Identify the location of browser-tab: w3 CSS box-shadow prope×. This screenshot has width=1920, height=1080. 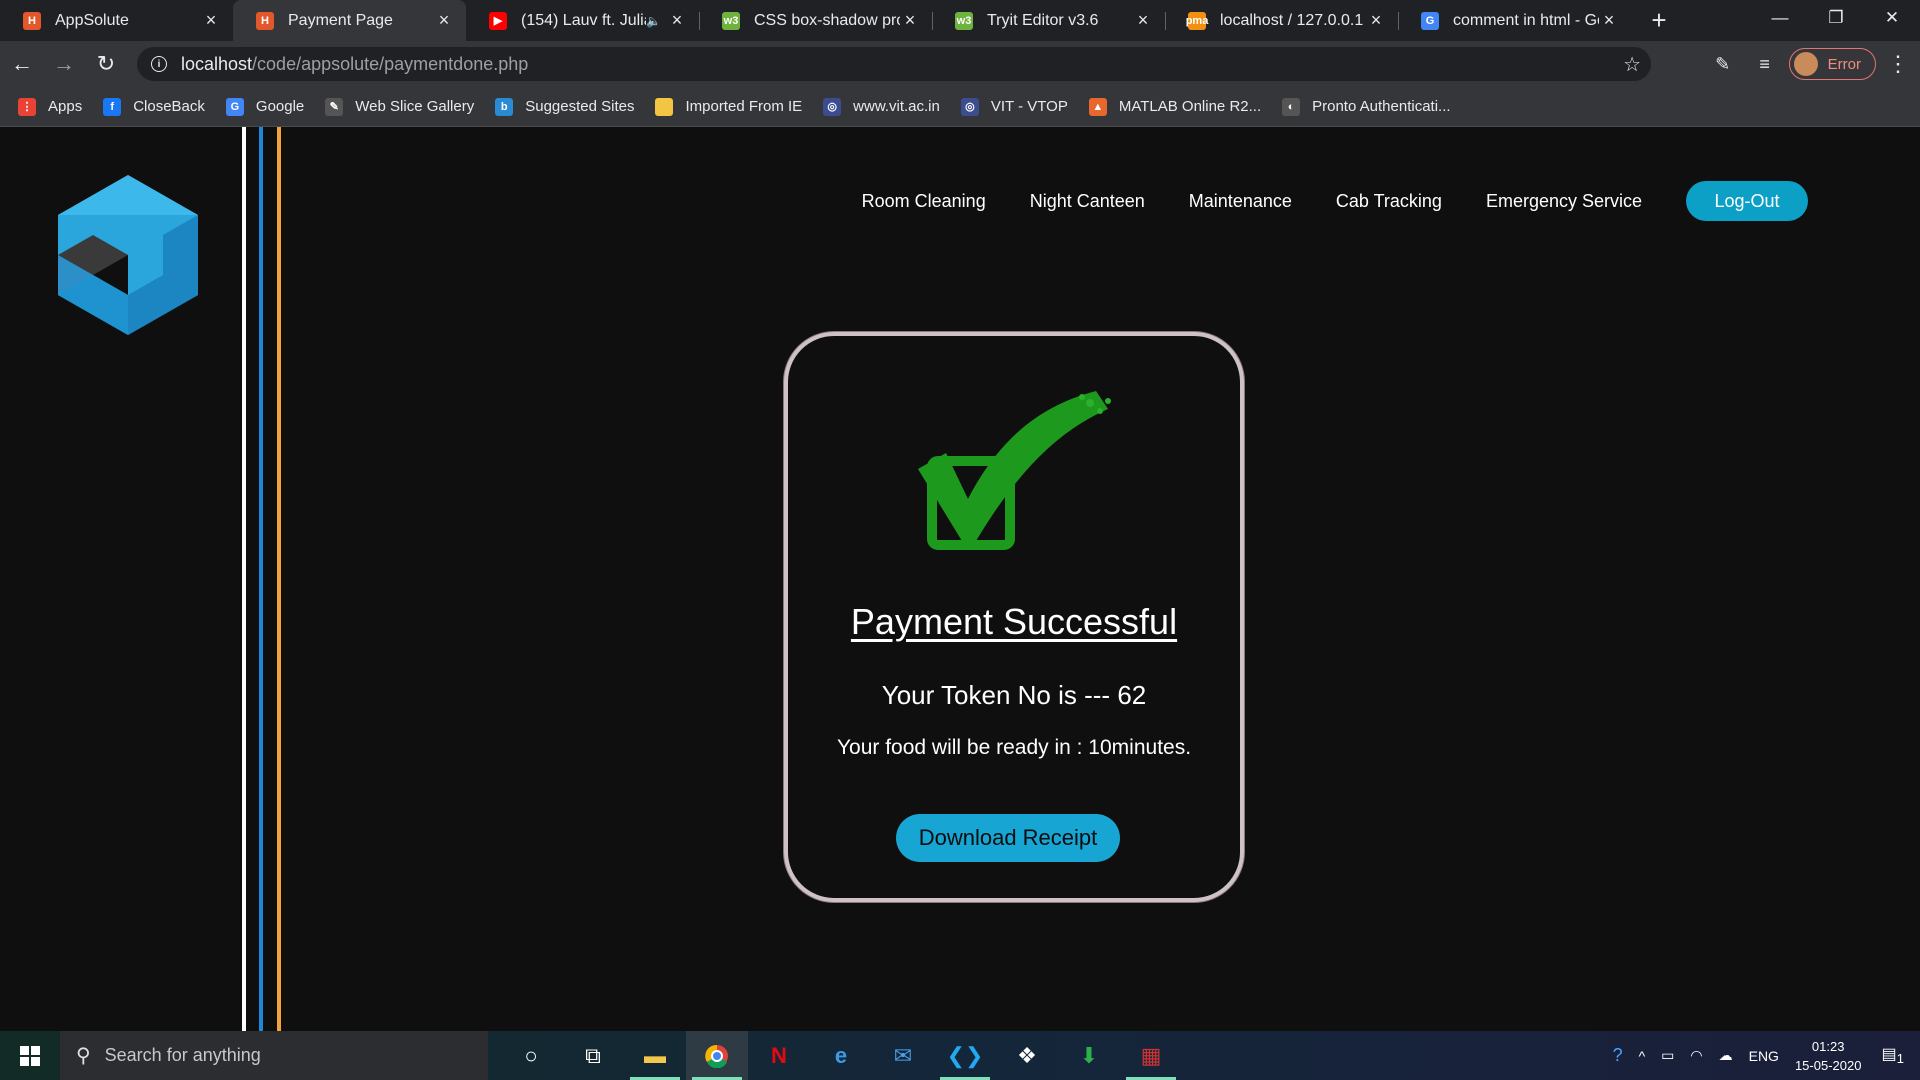
(815, 20).